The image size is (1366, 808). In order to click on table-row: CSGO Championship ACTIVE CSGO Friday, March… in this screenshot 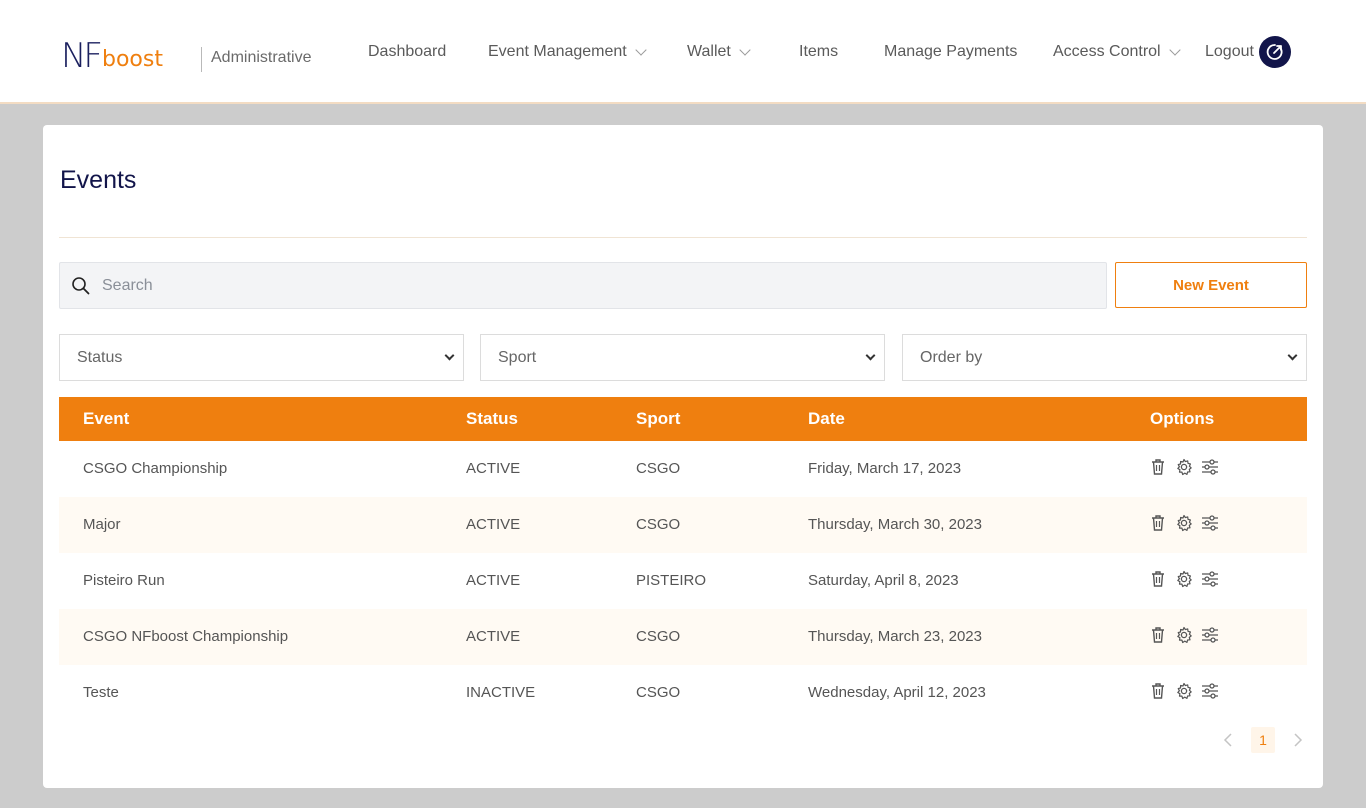, I will do `click(683, 469)`.